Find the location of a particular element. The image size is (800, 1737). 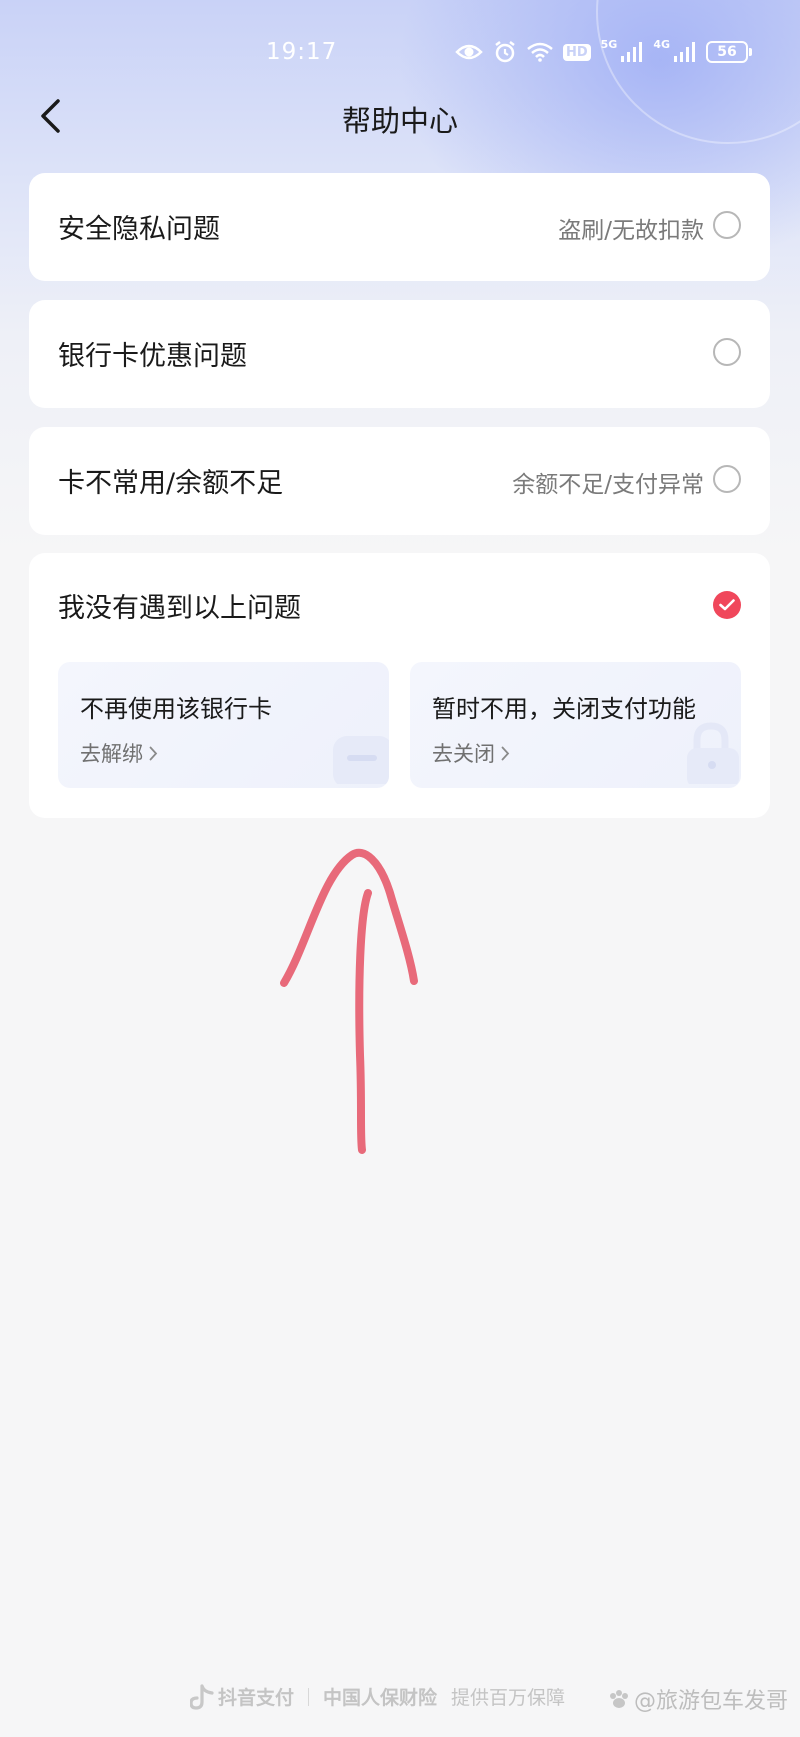

option-label: 我没有遇到以上问题 is located at coordinates (179, 608).